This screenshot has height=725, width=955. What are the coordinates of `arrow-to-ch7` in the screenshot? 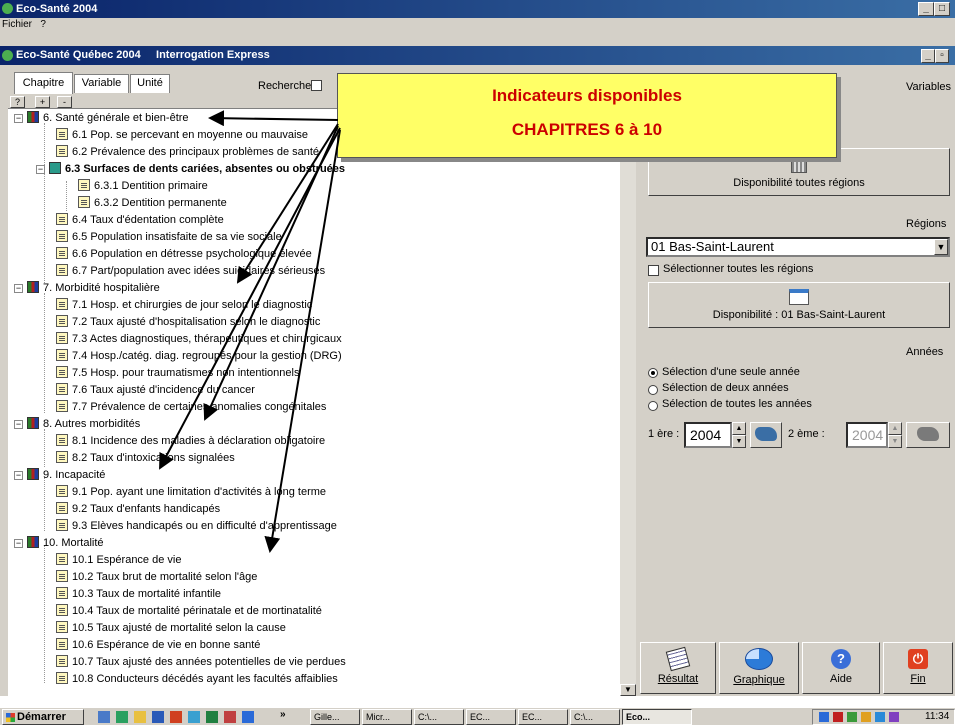 It's located at (287, 203).